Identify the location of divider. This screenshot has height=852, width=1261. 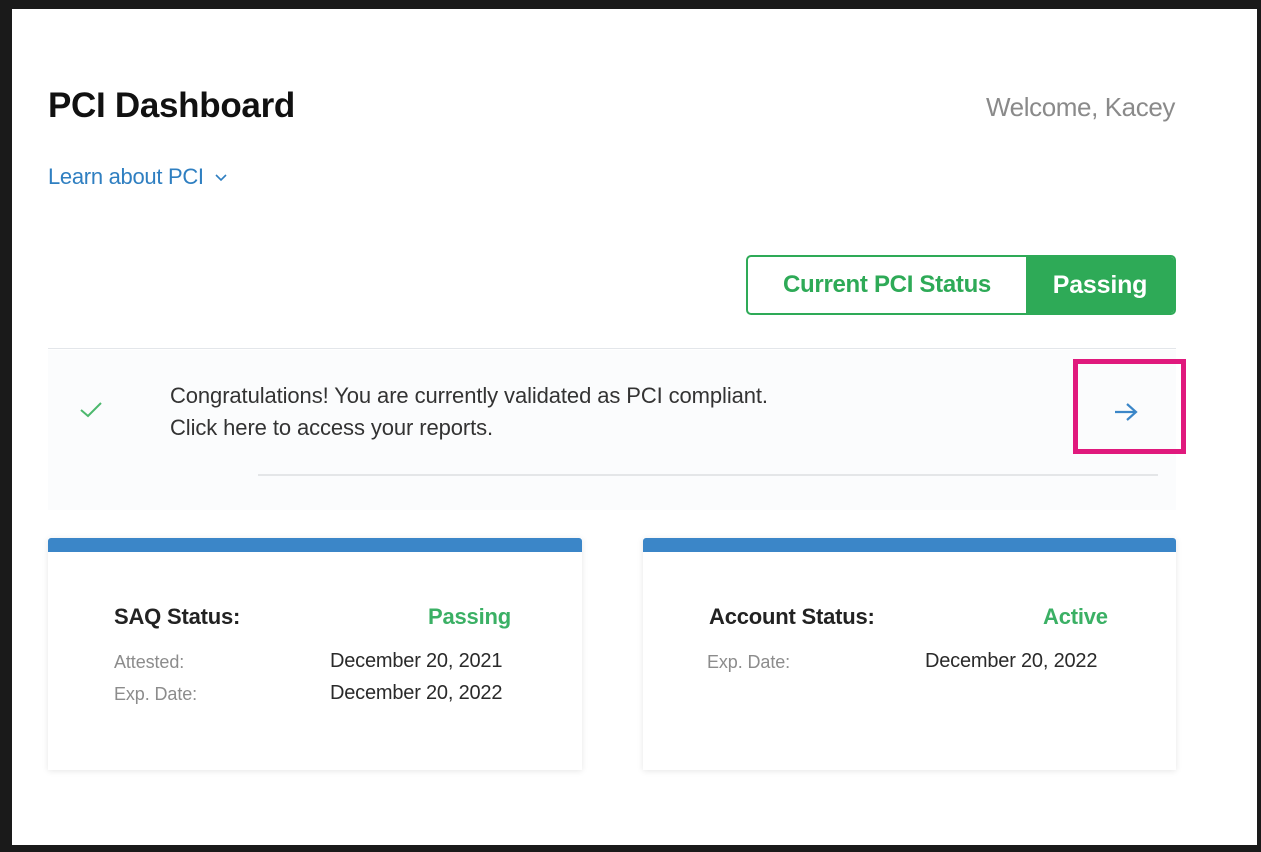
(612, 348).